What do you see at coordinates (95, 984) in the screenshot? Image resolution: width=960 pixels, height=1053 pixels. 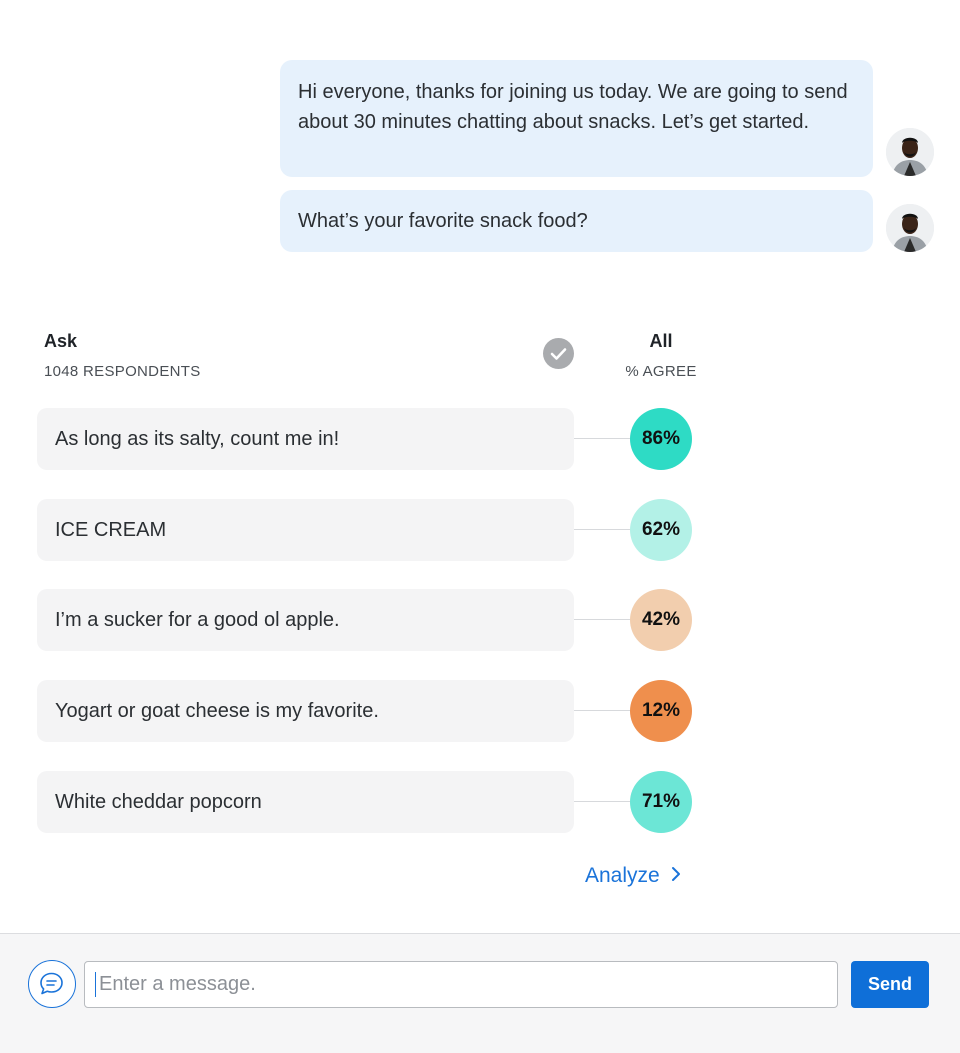 I see `text-caret` at bounding box center [95, 984].